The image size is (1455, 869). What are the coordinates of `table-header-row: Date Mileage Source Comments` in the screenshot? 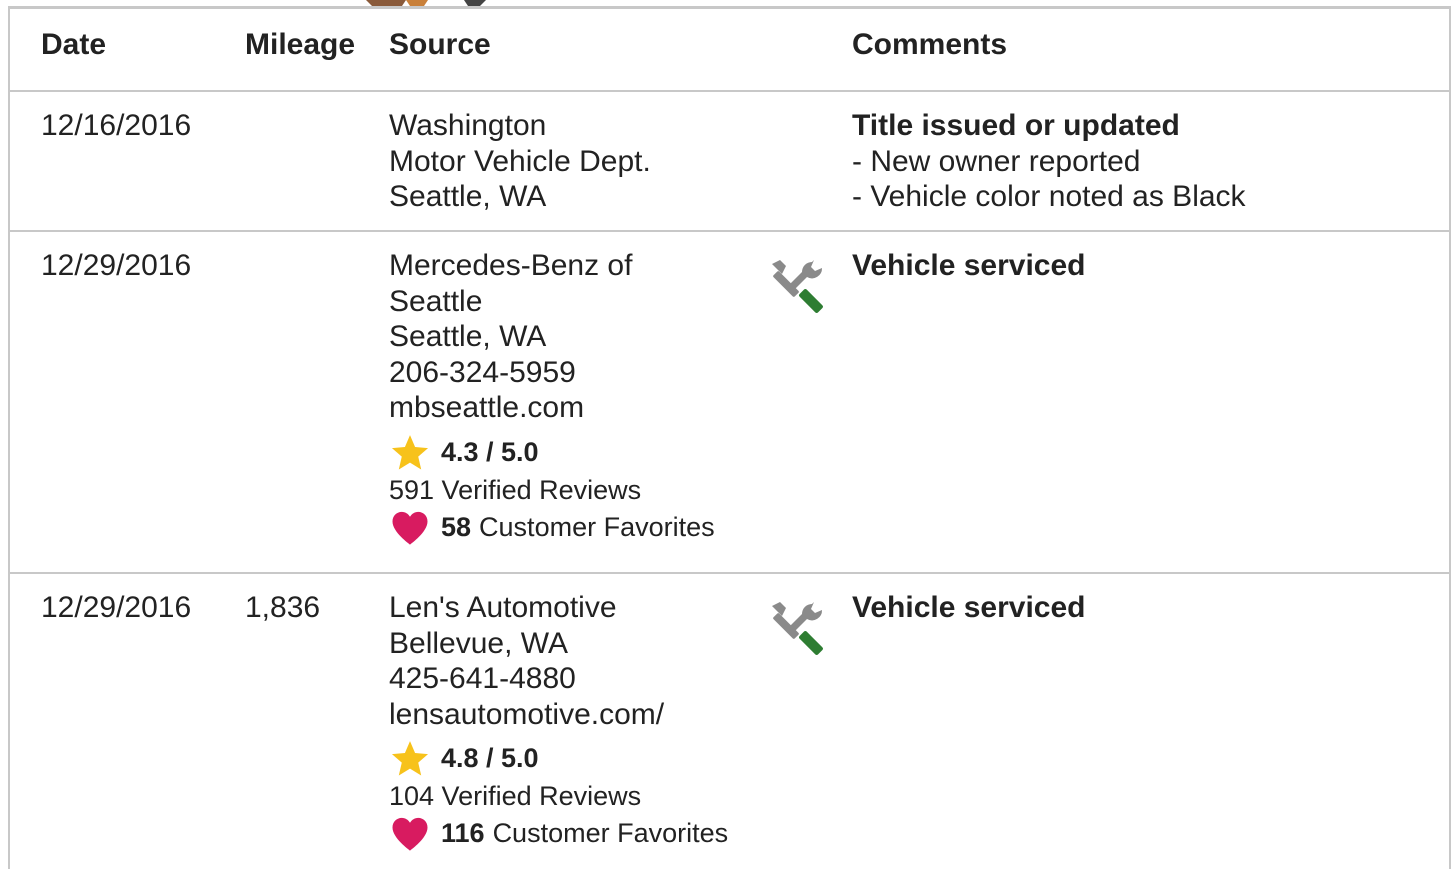 It's located at (729, 50).